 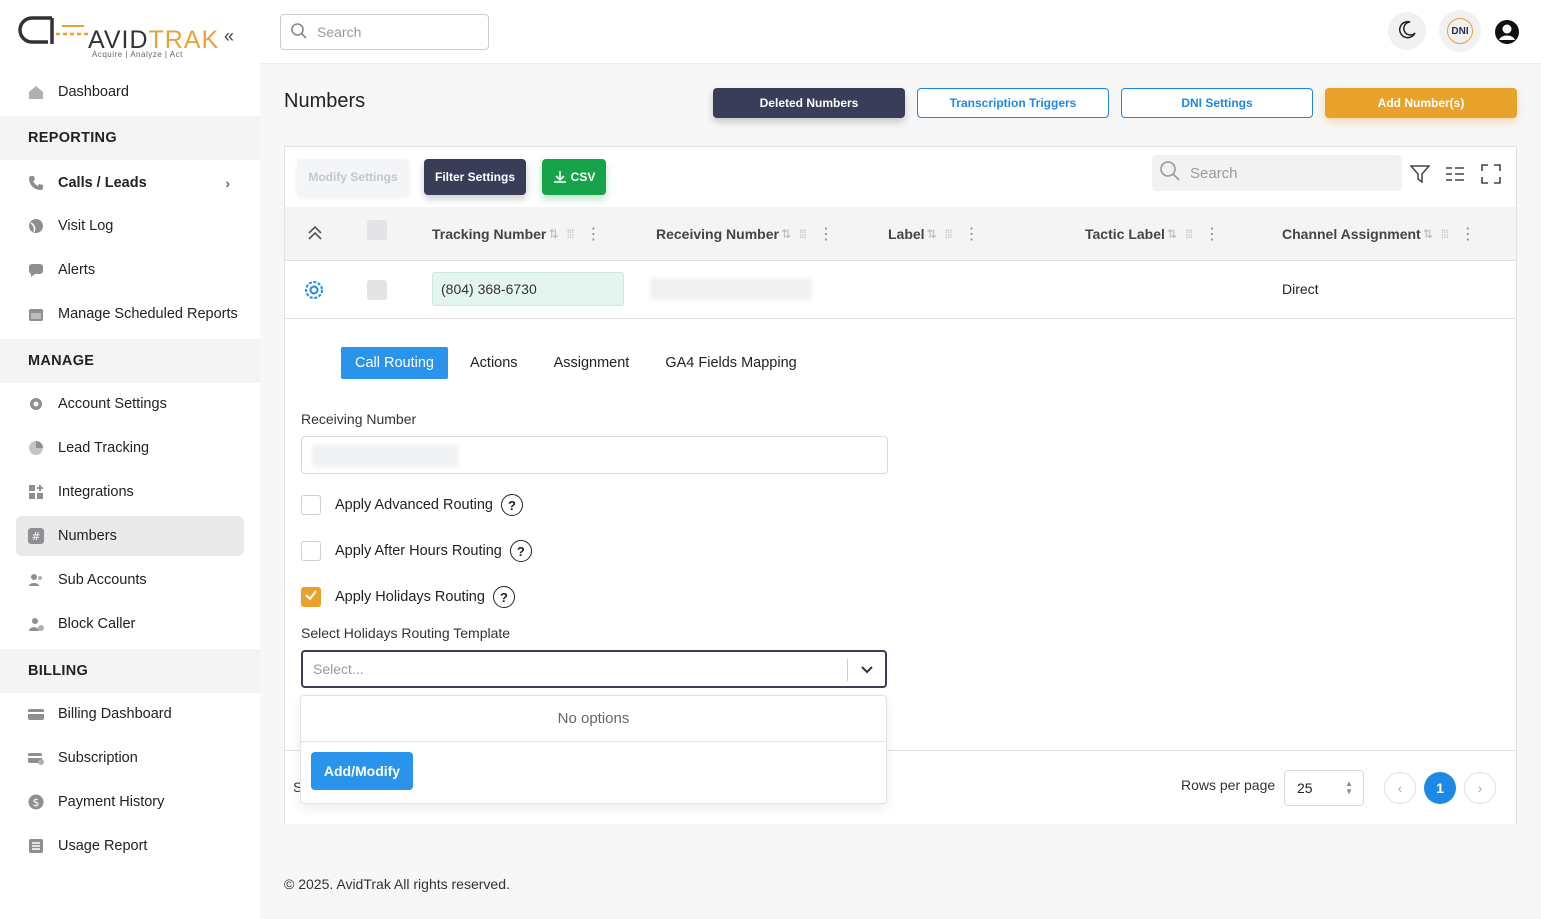 I want to click on sidebar-item-visit-log: Visit Log, so click(x=130, y=226).